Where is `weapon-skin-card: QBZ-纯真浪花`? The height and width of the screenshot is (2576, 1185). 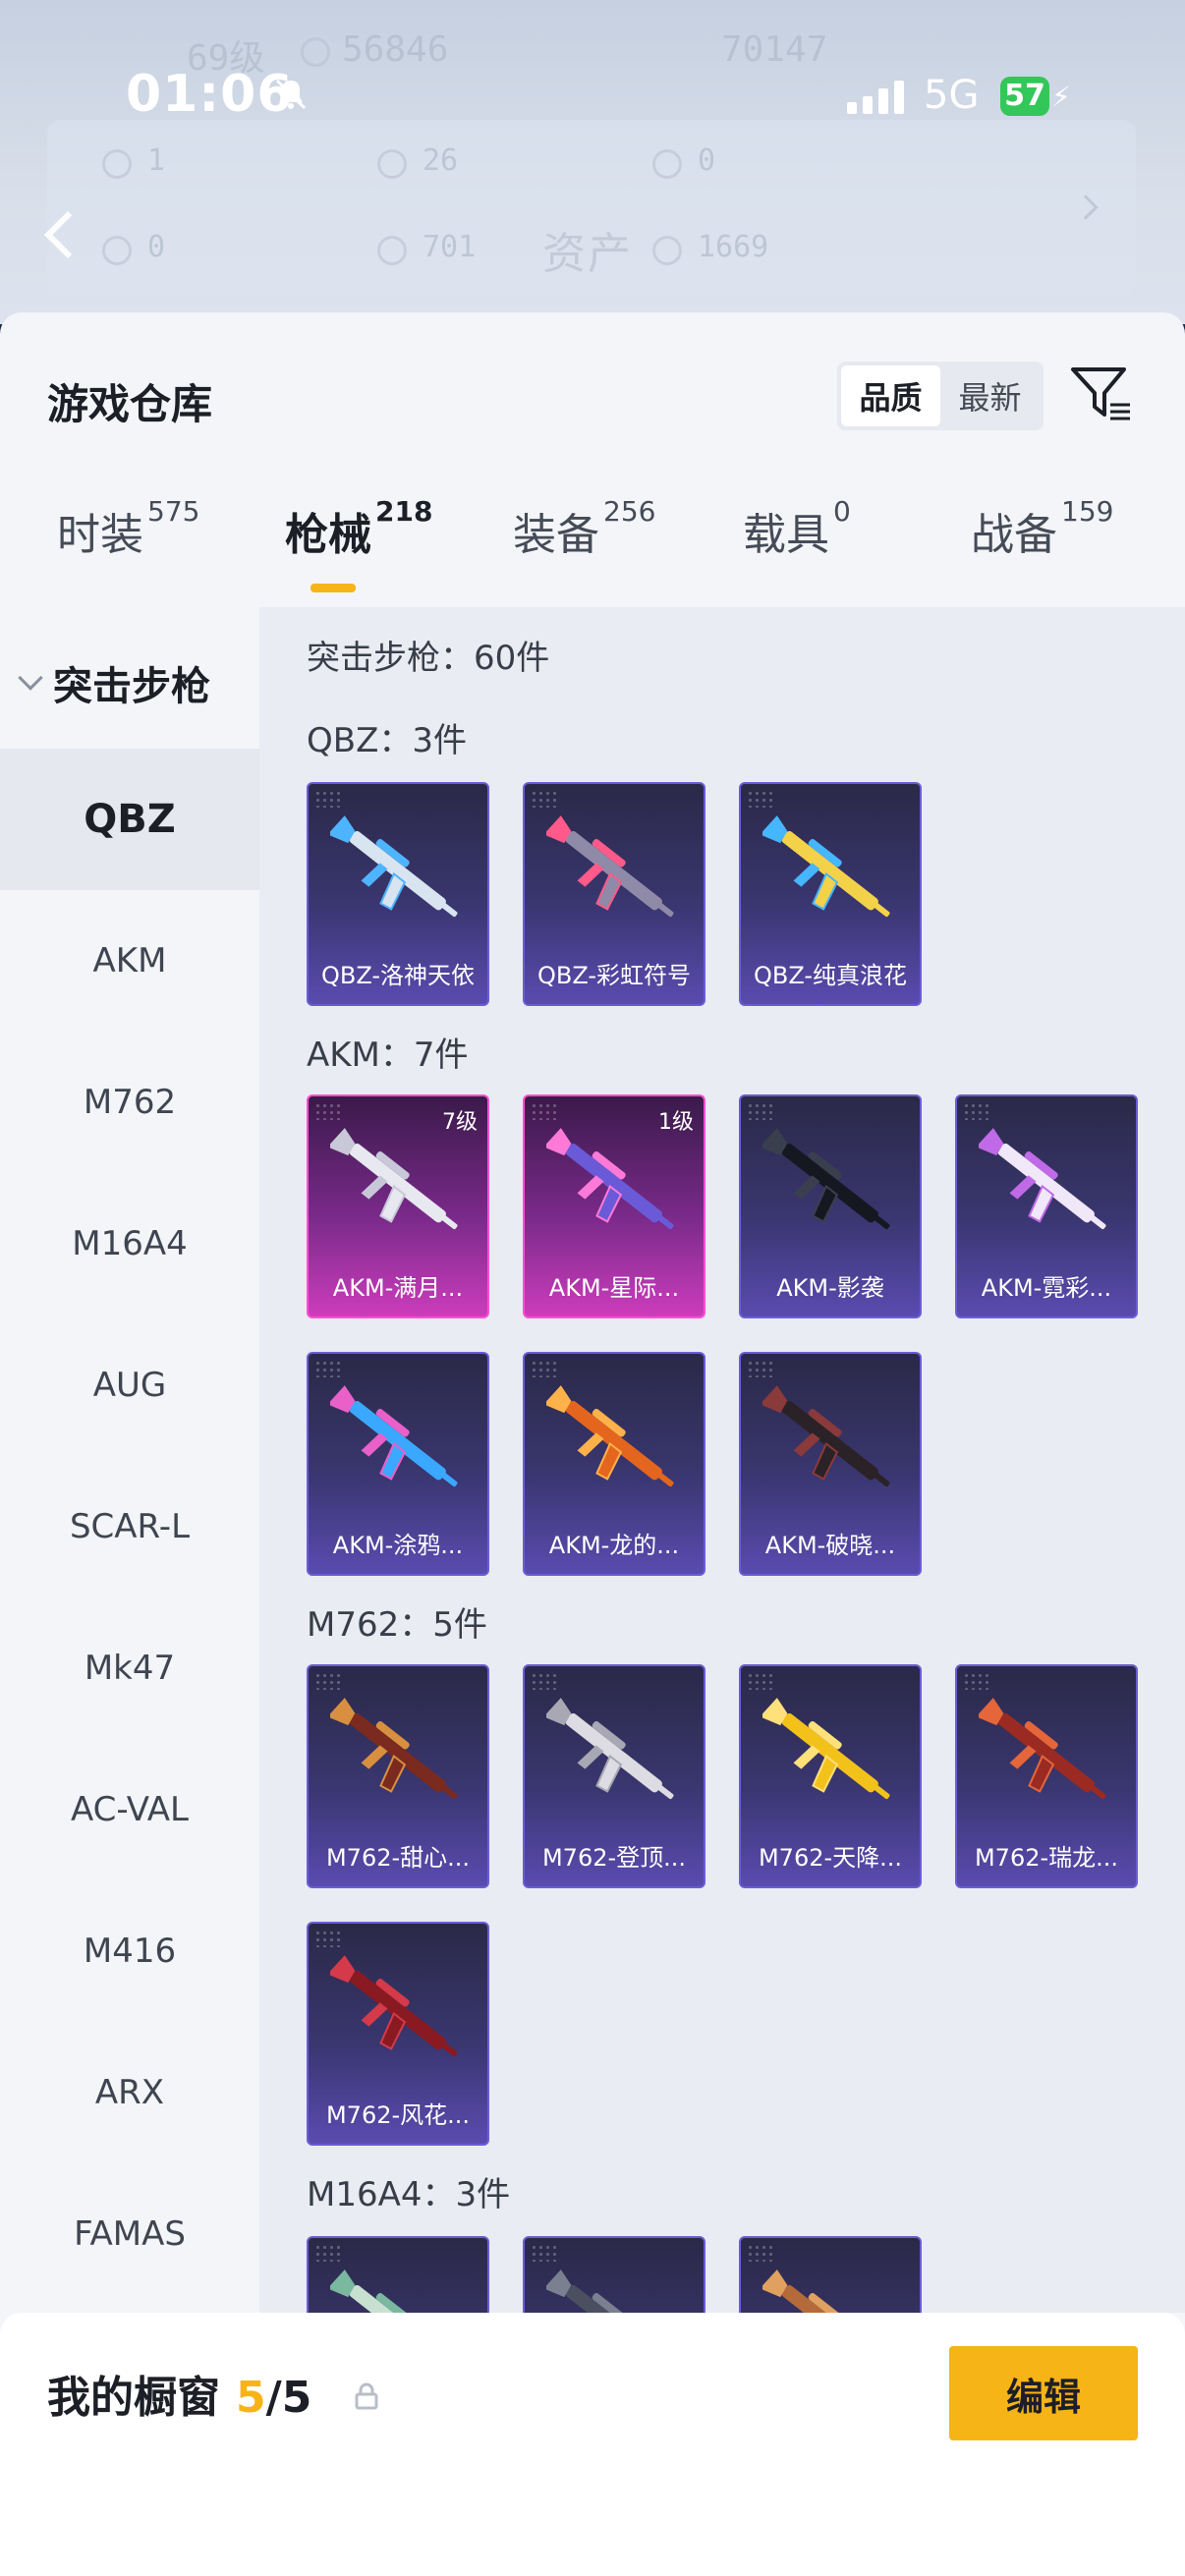 weapon-skin-card: QBZ-纯真浪花 is located at coordinates (831, 894).